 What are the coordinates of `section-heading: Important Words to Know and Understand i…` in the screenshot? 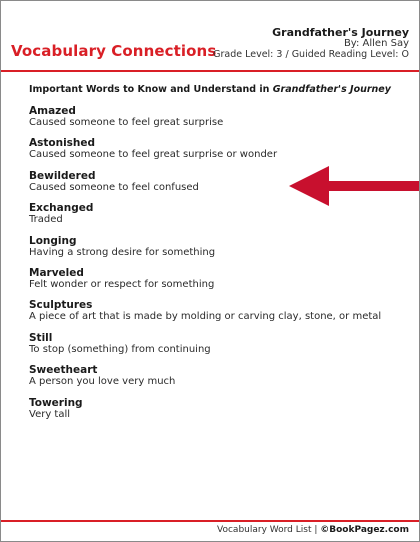 It's located at (219, 89).